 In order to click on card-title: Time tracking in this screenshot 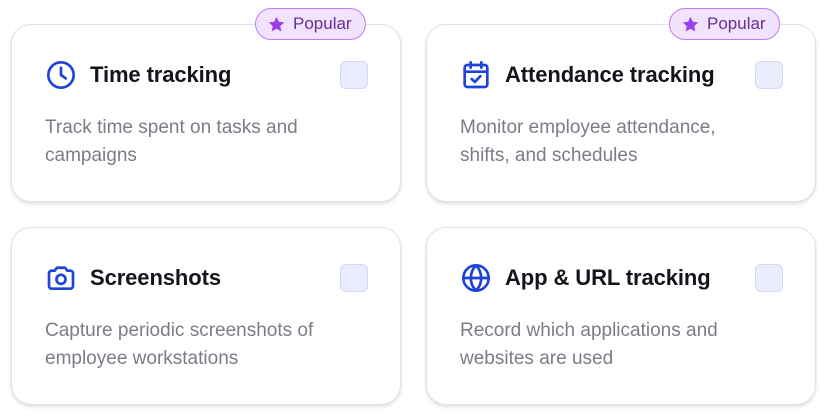, I will do `click(161, 74)`.